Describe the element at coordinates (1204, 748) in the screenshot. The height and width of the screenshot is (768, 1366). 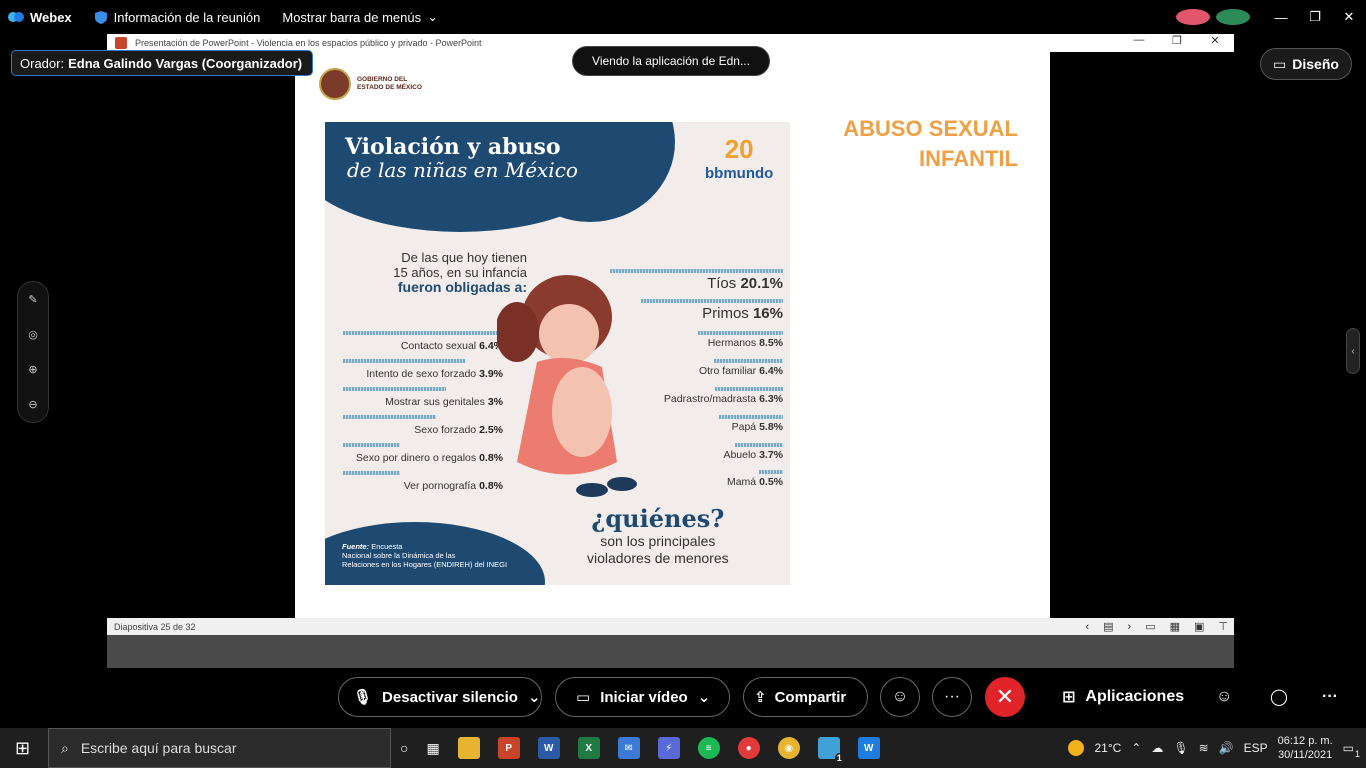
I see `wifi-icon: ≋` at that location.